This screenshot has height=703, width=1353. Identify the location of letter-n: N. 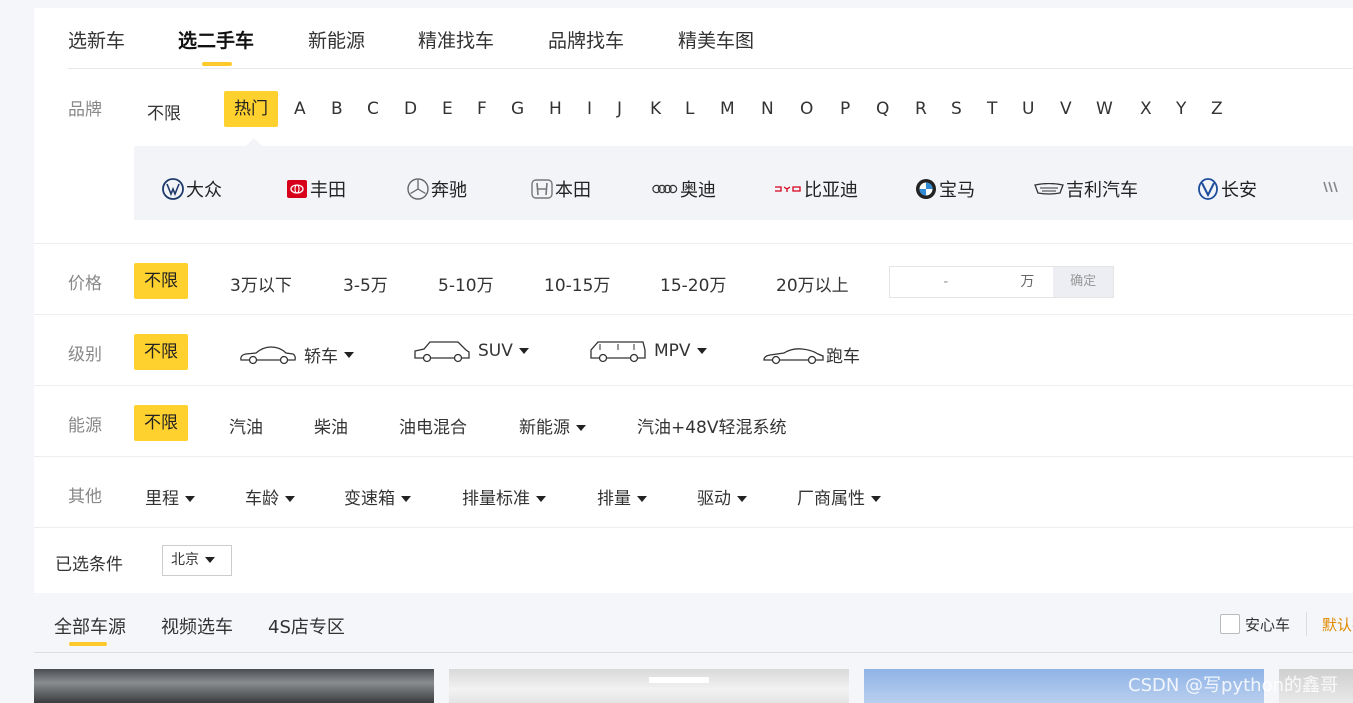
(767, 109).